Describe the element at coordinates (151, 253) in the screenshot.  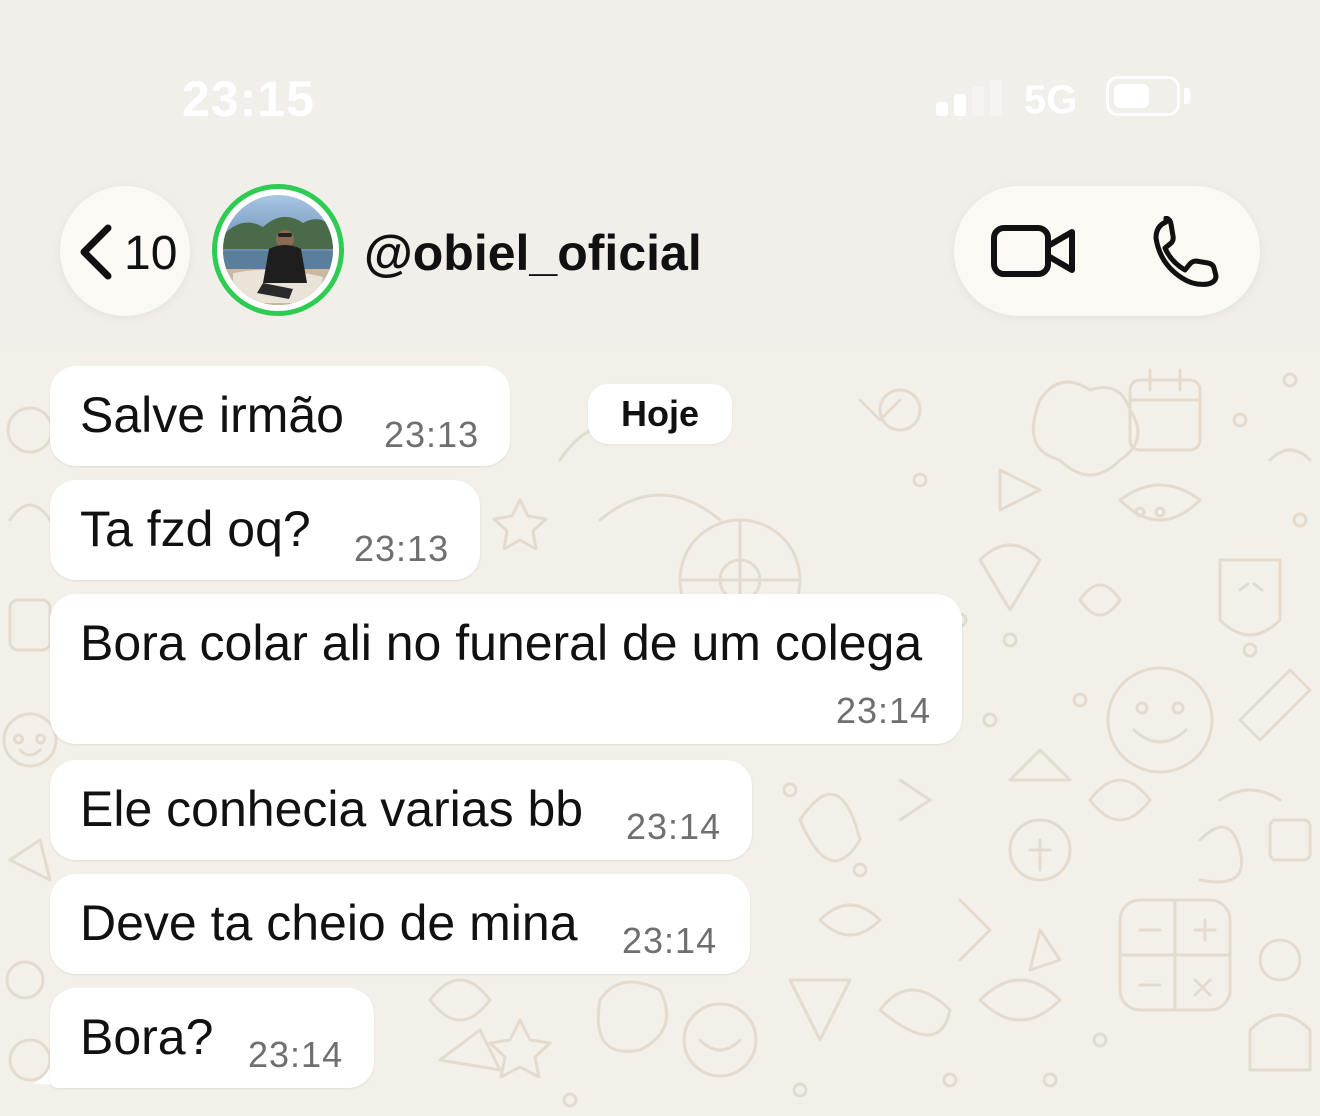
I see `unread-count: 10` at that location.